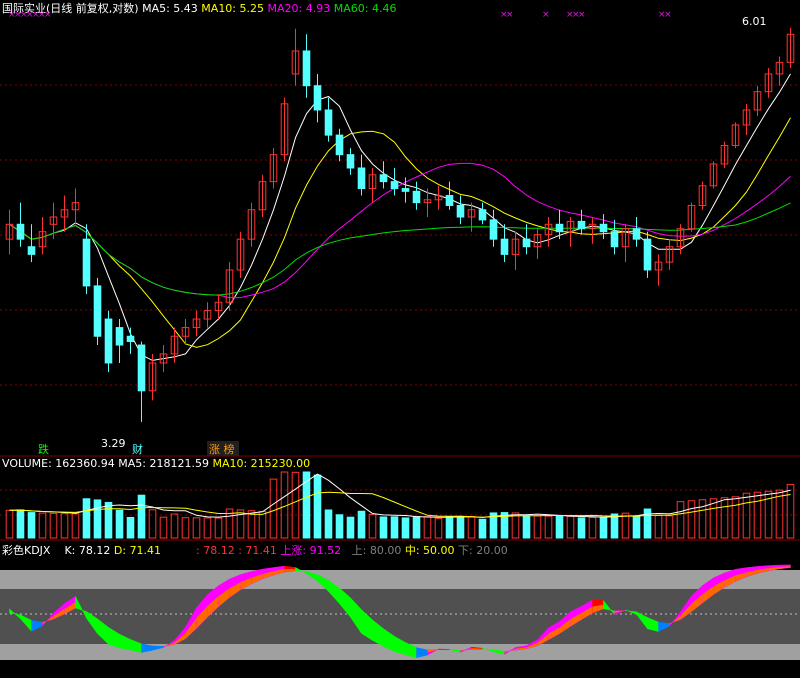 This screenshot has width=800, height=678. What do you see at coordinates (376, 550) in the screenshot?
I see `kdj-upper: 上: 80.00` at bounding box center [376, 550].